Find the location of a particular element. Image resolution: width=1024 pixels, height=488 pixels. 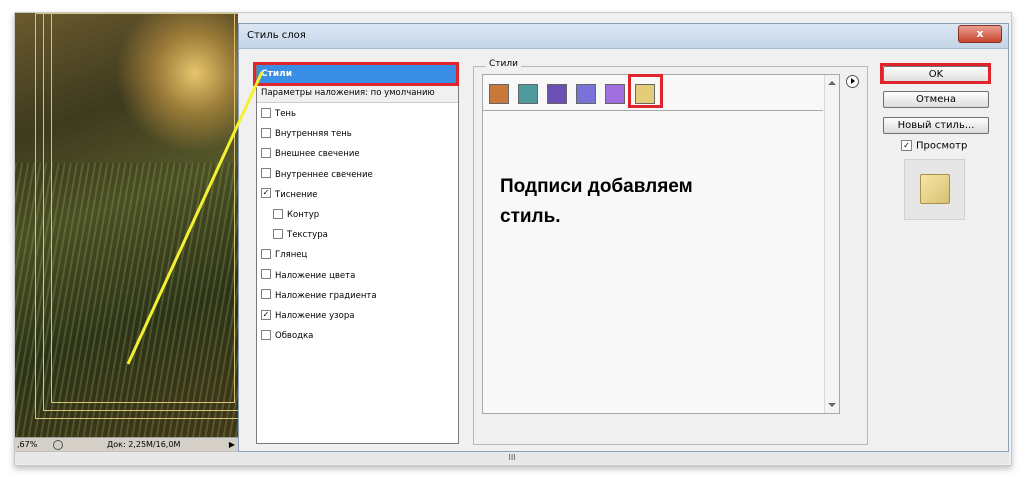

effect-option: ✓ Наложение узора is located at coordinates (358, 316).